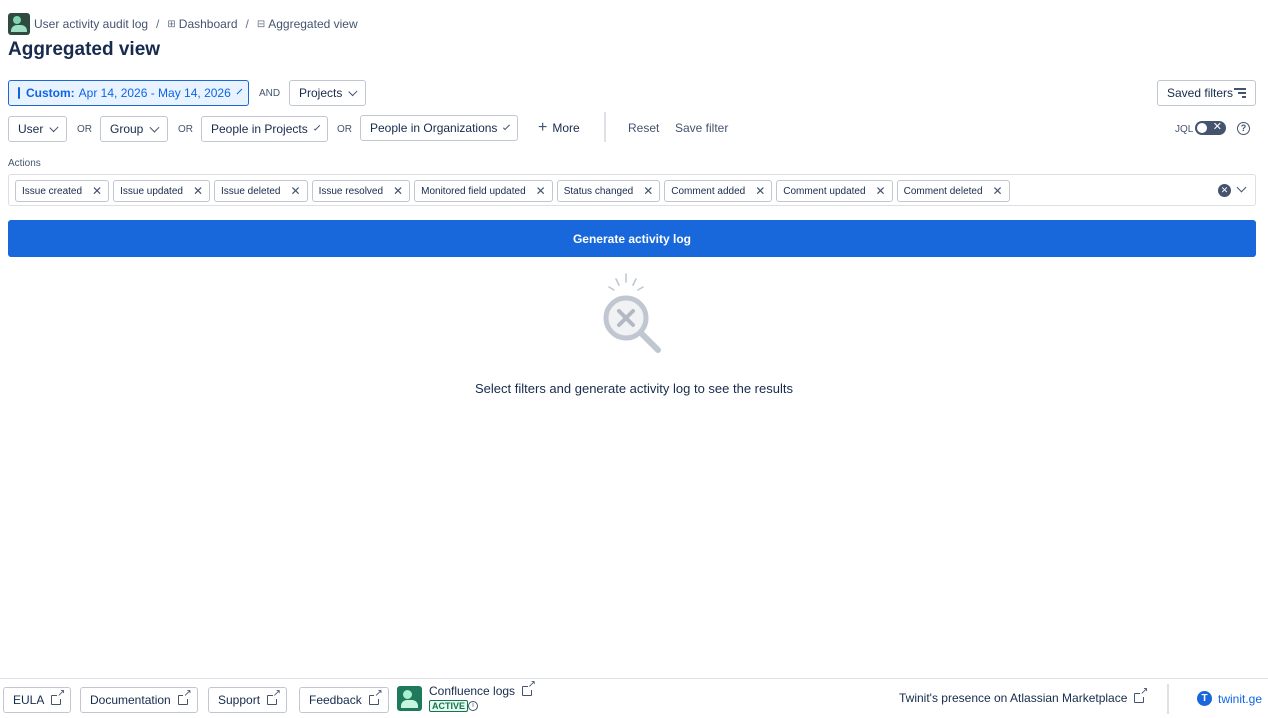  I want to click on breadcrumb-current: ⊟ Aggregated view, so click(307, 24).